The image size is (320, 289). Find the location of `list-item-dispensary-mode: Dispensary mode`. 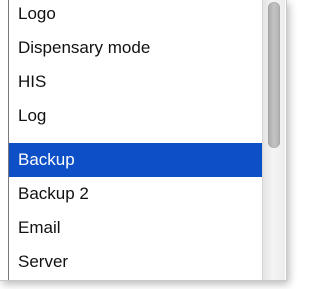

list-item-dispensary-mode: Dispensary mode is located at coordinates (135, 48).